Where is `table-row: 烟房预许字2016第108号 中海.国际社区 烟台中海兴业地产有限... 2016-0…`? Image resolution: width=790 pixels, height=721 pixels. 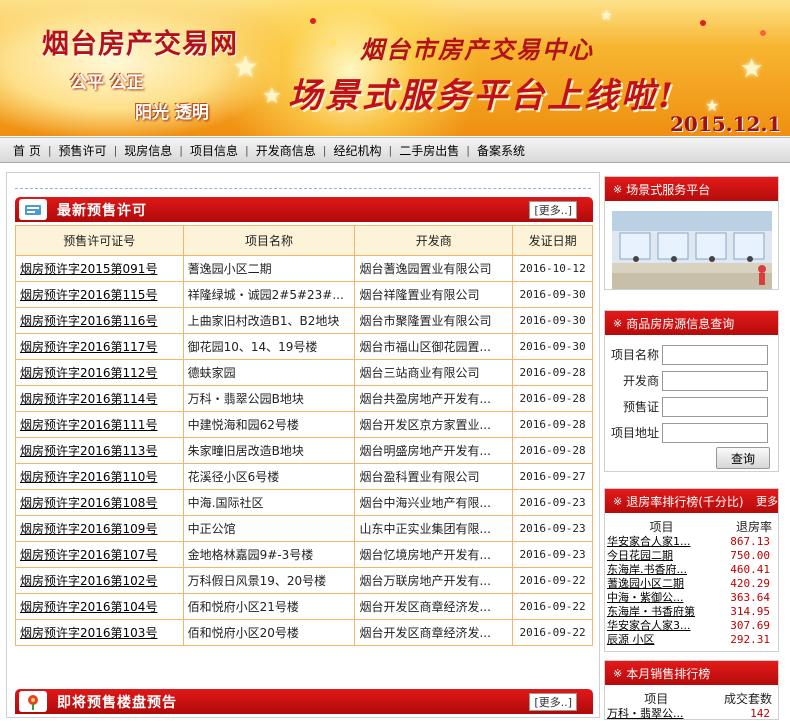 table-row: 烟房预许字2016第108号 中海.国际社区 烟台中海兴业地产有限... 2016-0… is located at coordinates (304, 502).